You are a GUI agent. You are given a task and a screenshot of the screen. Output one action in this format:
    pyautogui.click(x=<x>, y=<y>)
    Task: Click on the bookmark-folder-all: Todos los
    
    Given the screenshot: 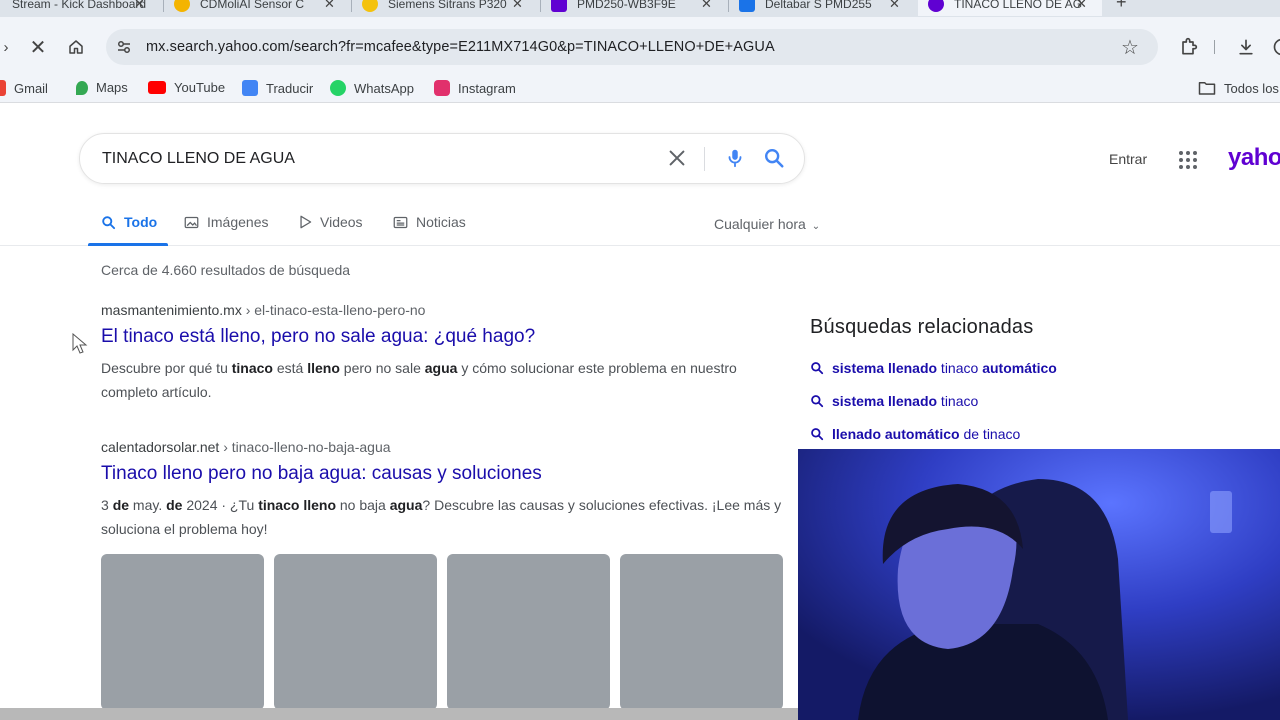 What is the action you would take?
    pyautogui.click(x=1238, y=88)
    